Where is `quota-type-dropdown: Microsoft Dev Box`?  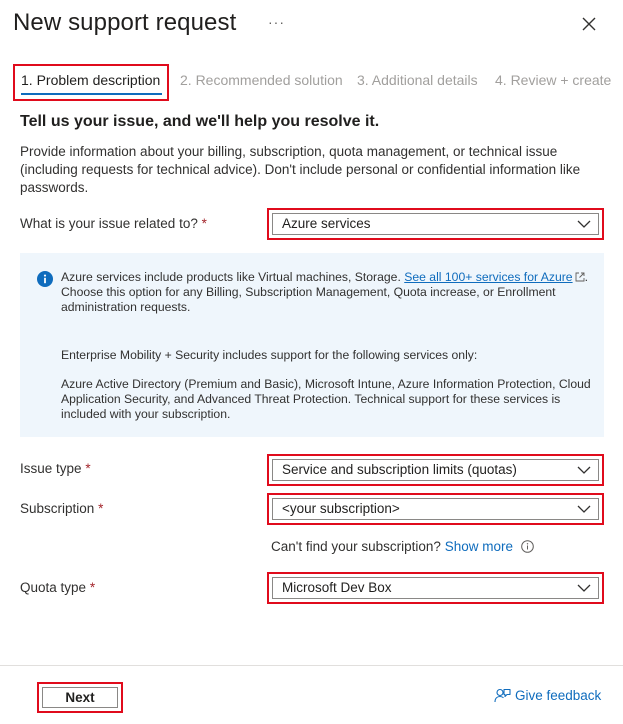
quota-type-dropdown: Microsoft Dev Box is located at coordinates (435, 588).